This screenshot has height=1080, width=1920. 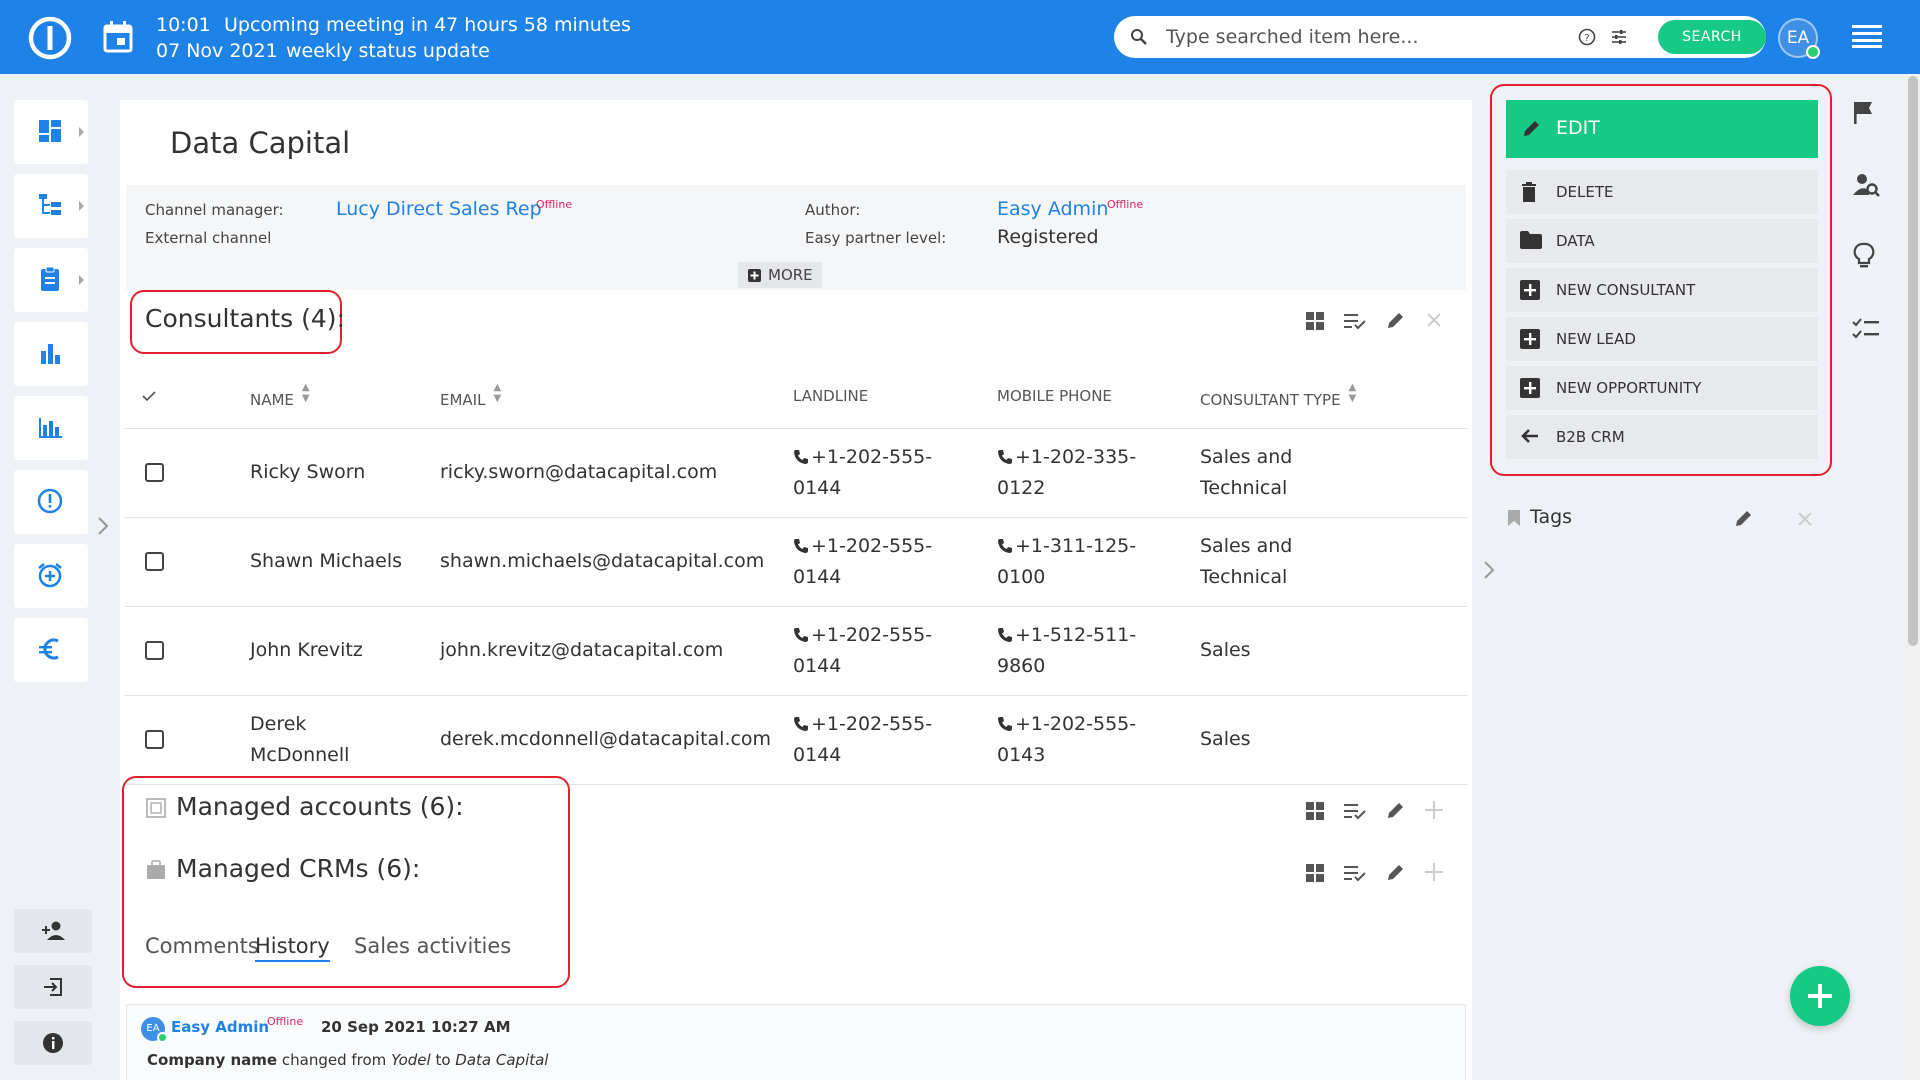 What do you see at coordinates (439, 209) in the screenshot?
I see `channel-manager-link: Lucy Direct Sales Rep` at bounding box center [439, 209].